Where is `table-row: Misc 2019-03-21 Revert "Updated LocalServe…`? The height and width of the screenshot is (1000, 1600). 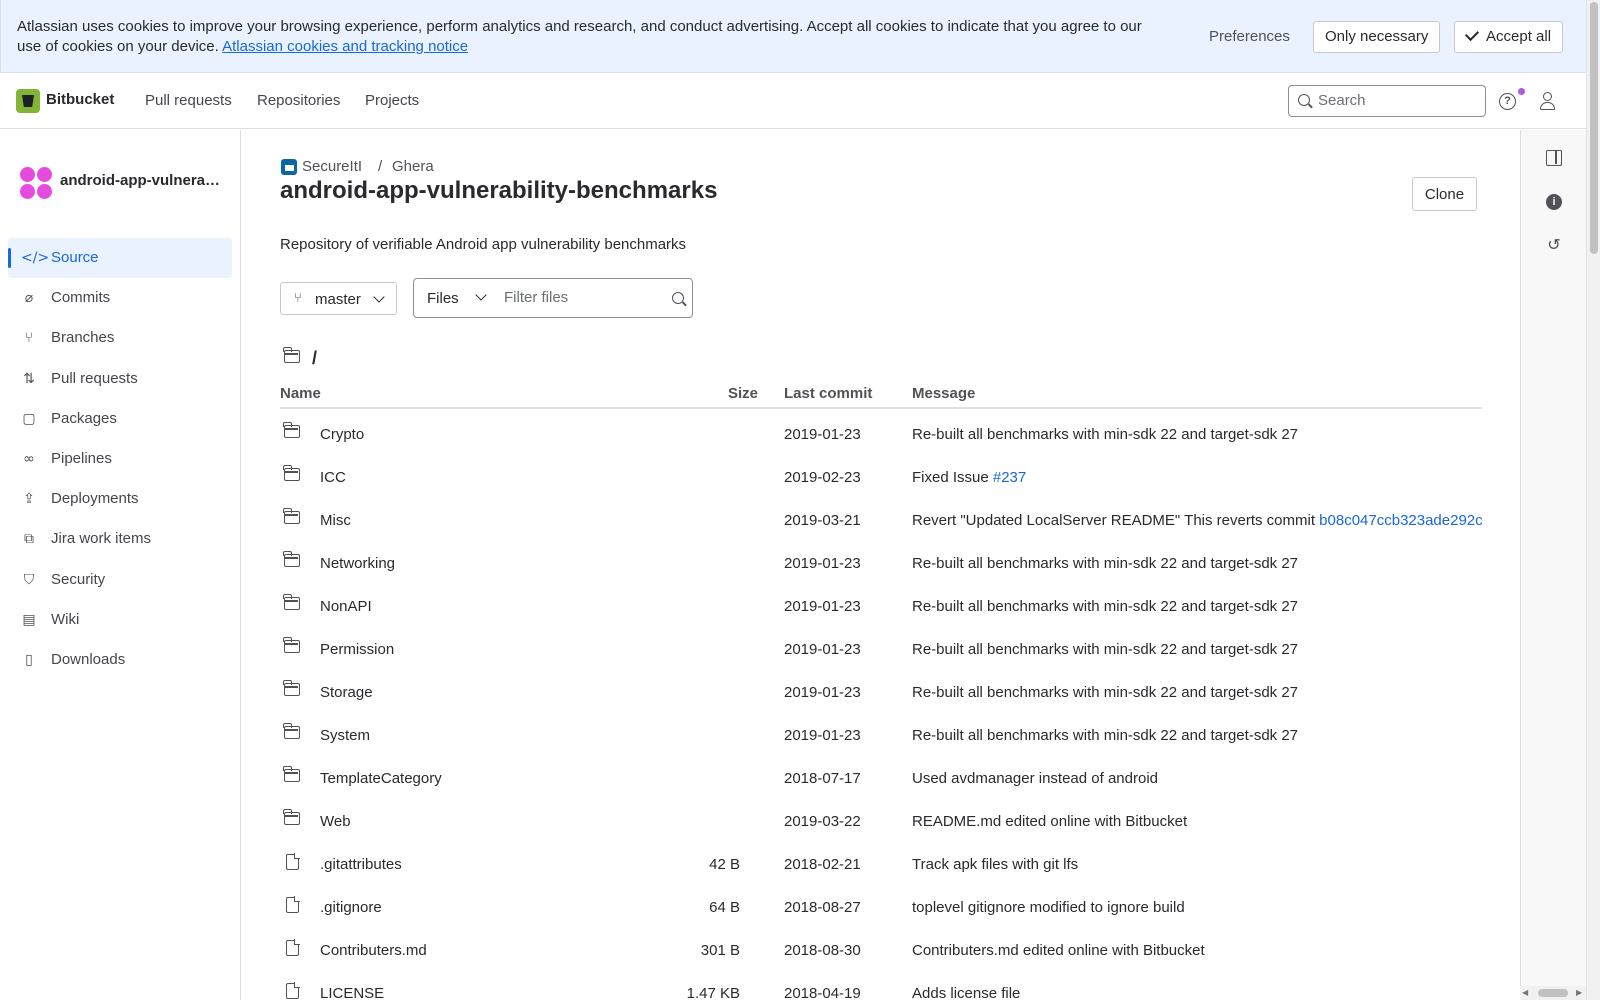
table-row: Misc 2019-03-21 Revert "Updated LocalServe… is located at coordinates (881, 520).